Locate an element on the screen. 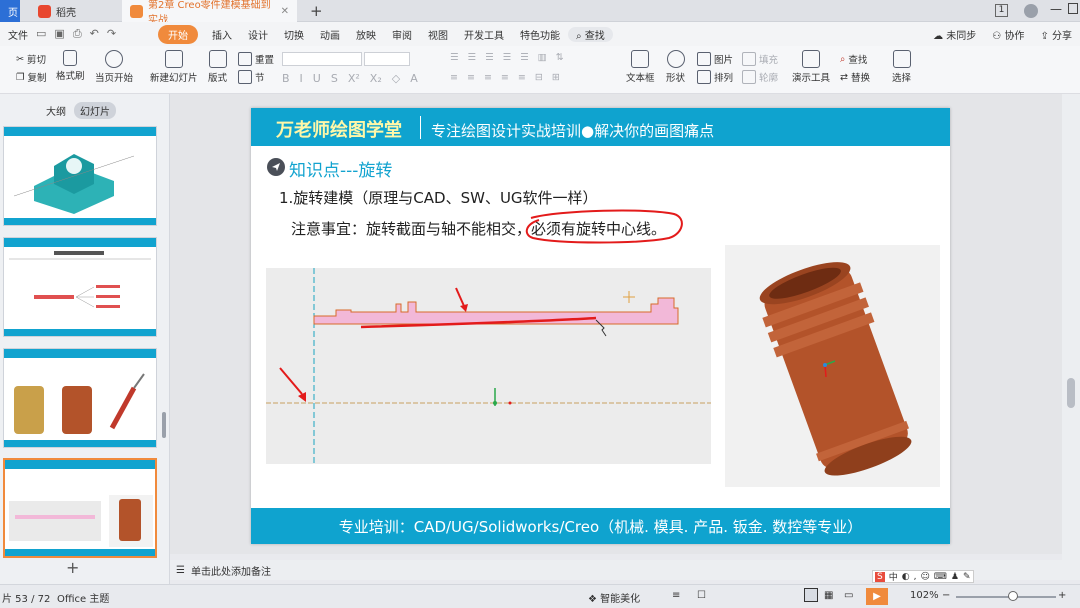 The height and width of the screenshot is (608, 1080). comments-icon: ☐ is located at coordinates (701, 595).